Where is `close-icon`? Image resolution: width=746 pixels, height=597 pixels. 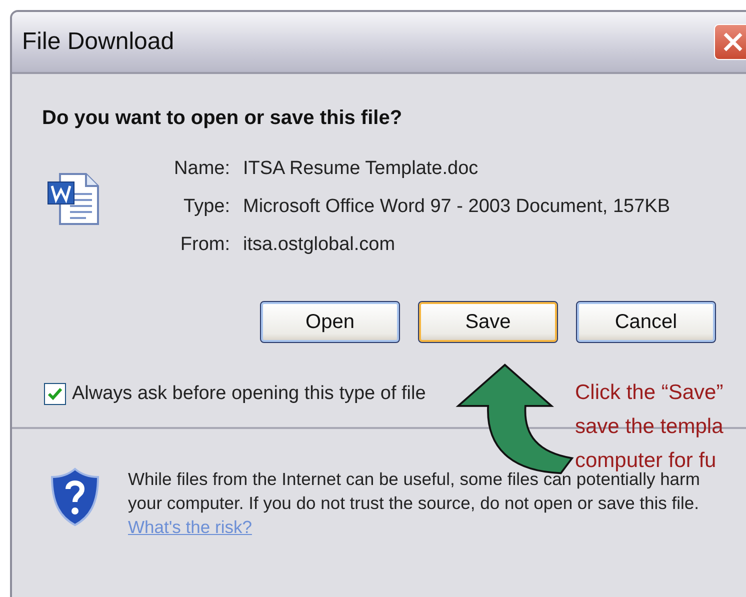 close-icon is located at coordinates (733, 42).